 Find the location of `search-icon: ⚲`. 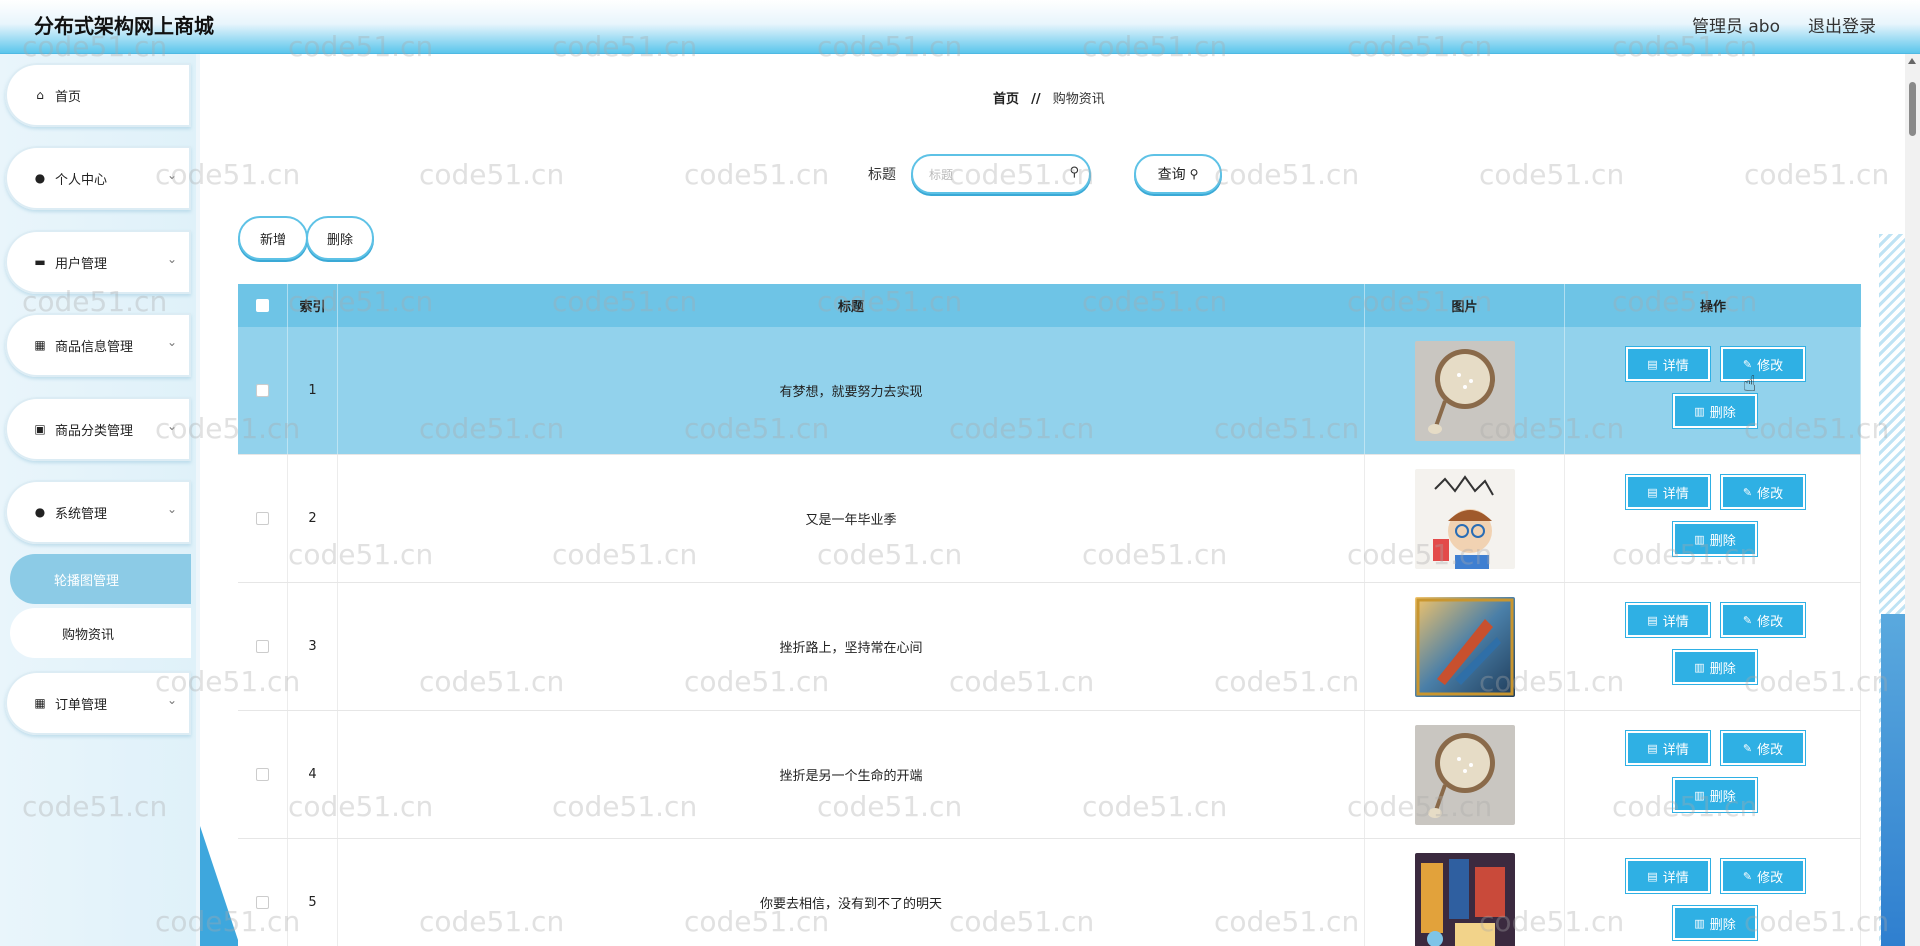

search-icon: ⚲ is located at coordinates (1194, 174).